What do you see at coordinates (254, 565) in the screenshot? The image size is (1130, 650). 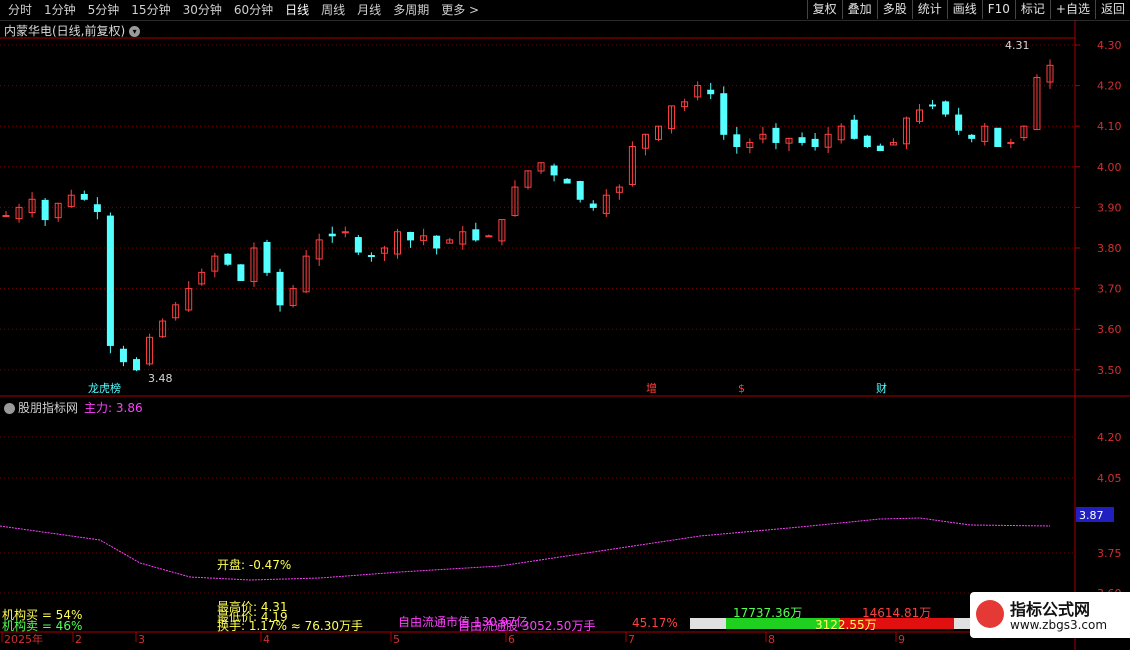 I see `open-label: 开盘: -0.47%` at bounding box center [254, 565].